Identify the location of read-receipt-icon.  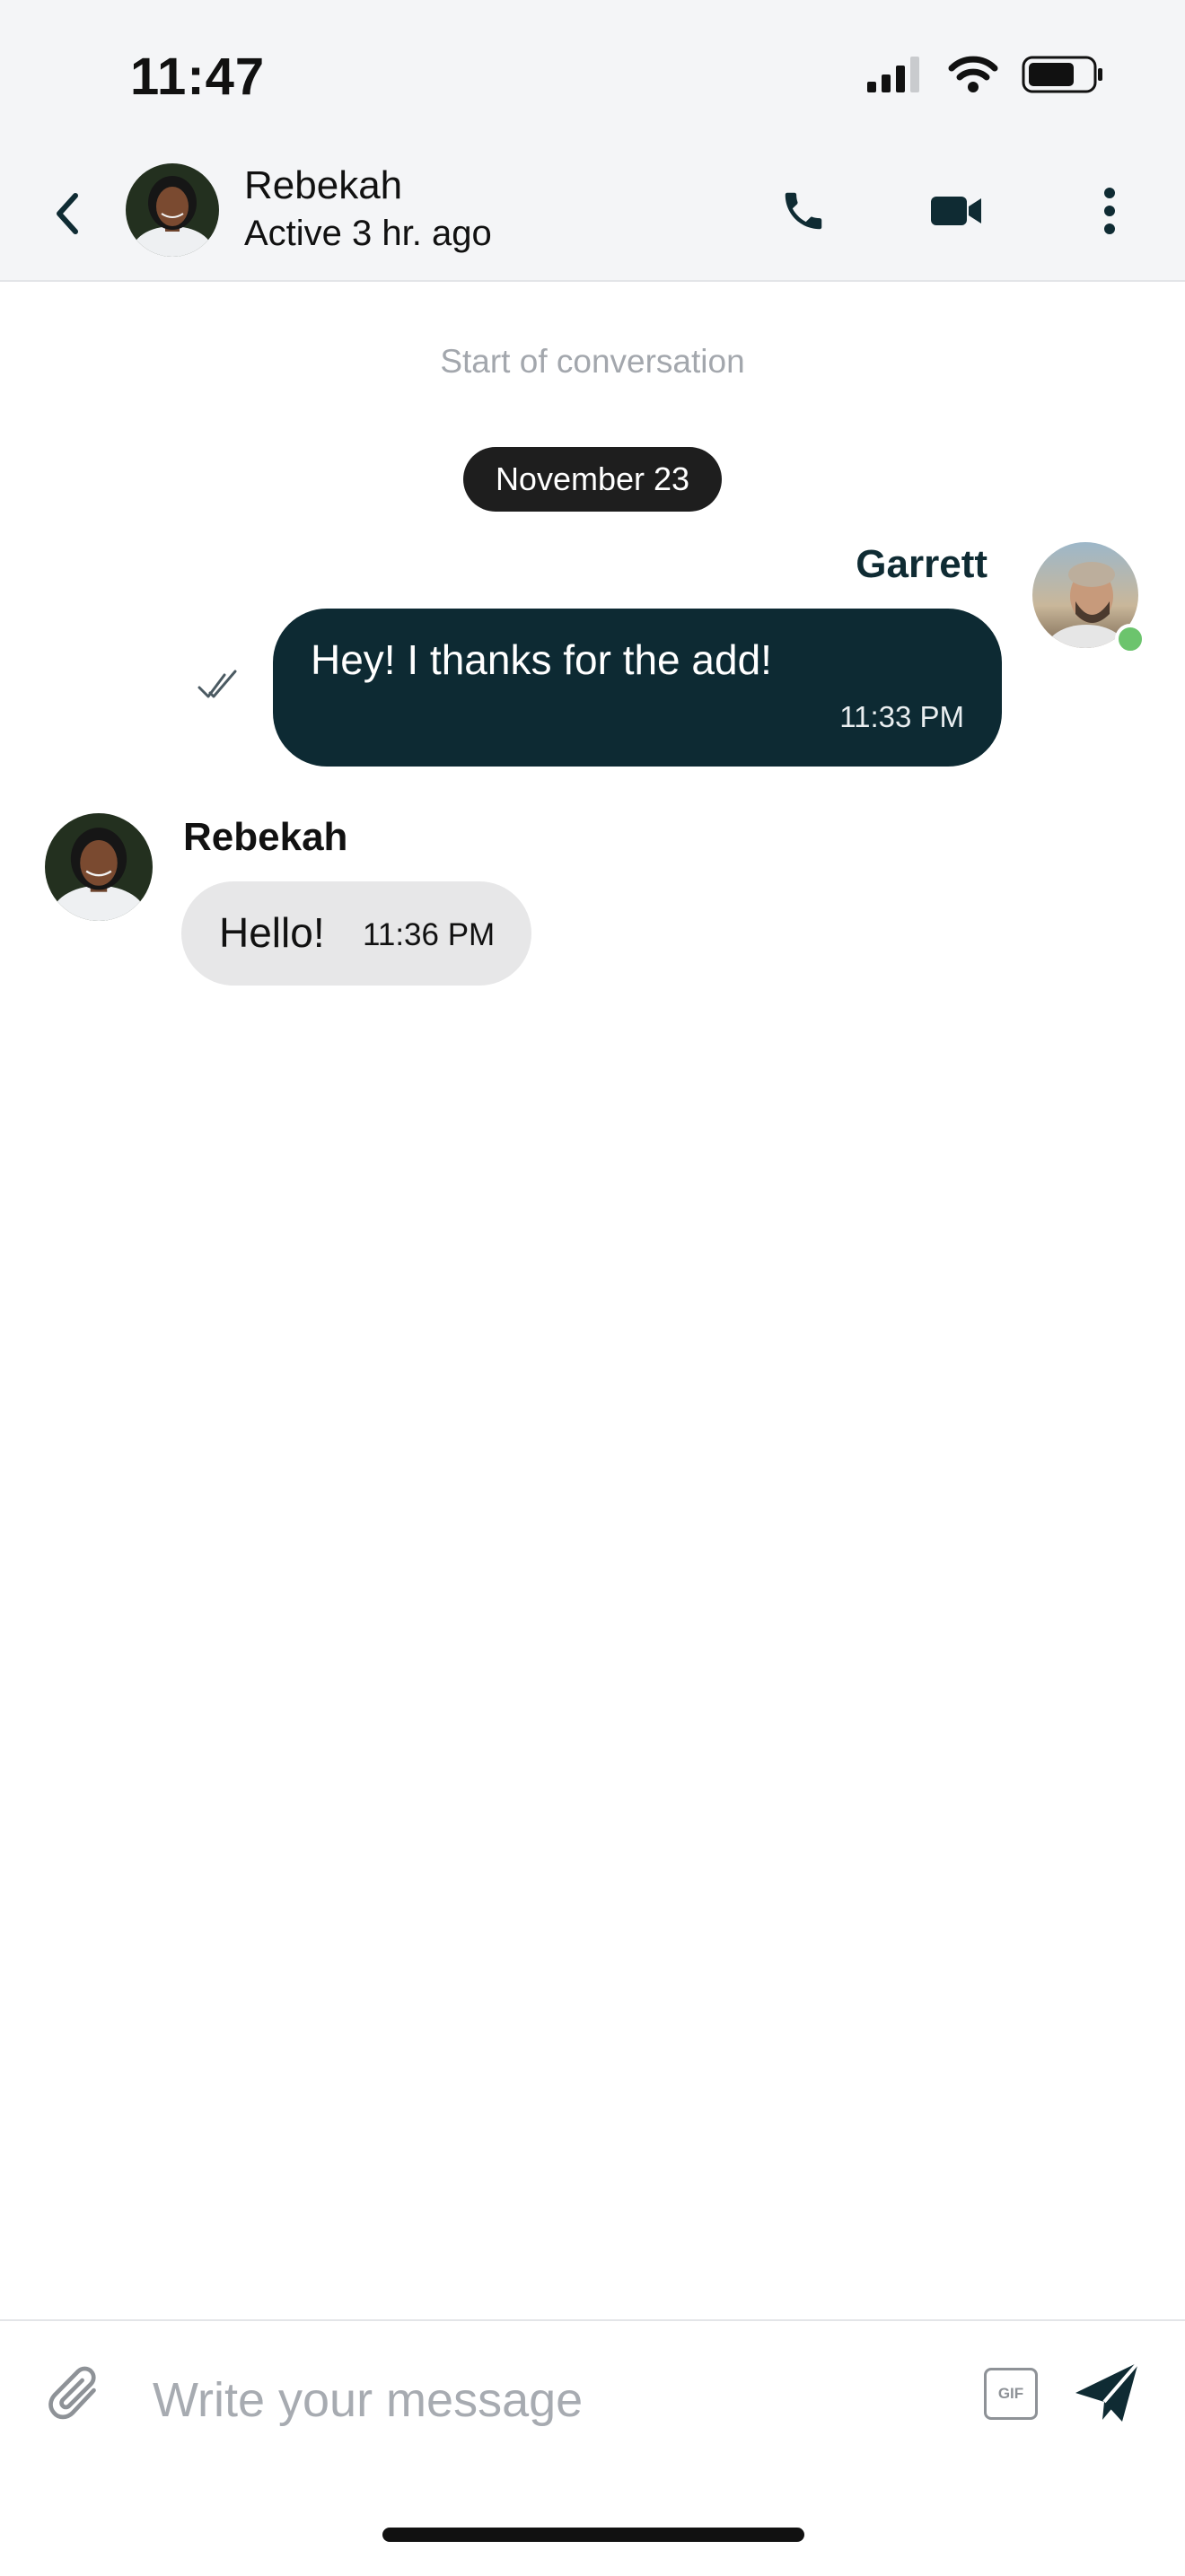
(217, 684).